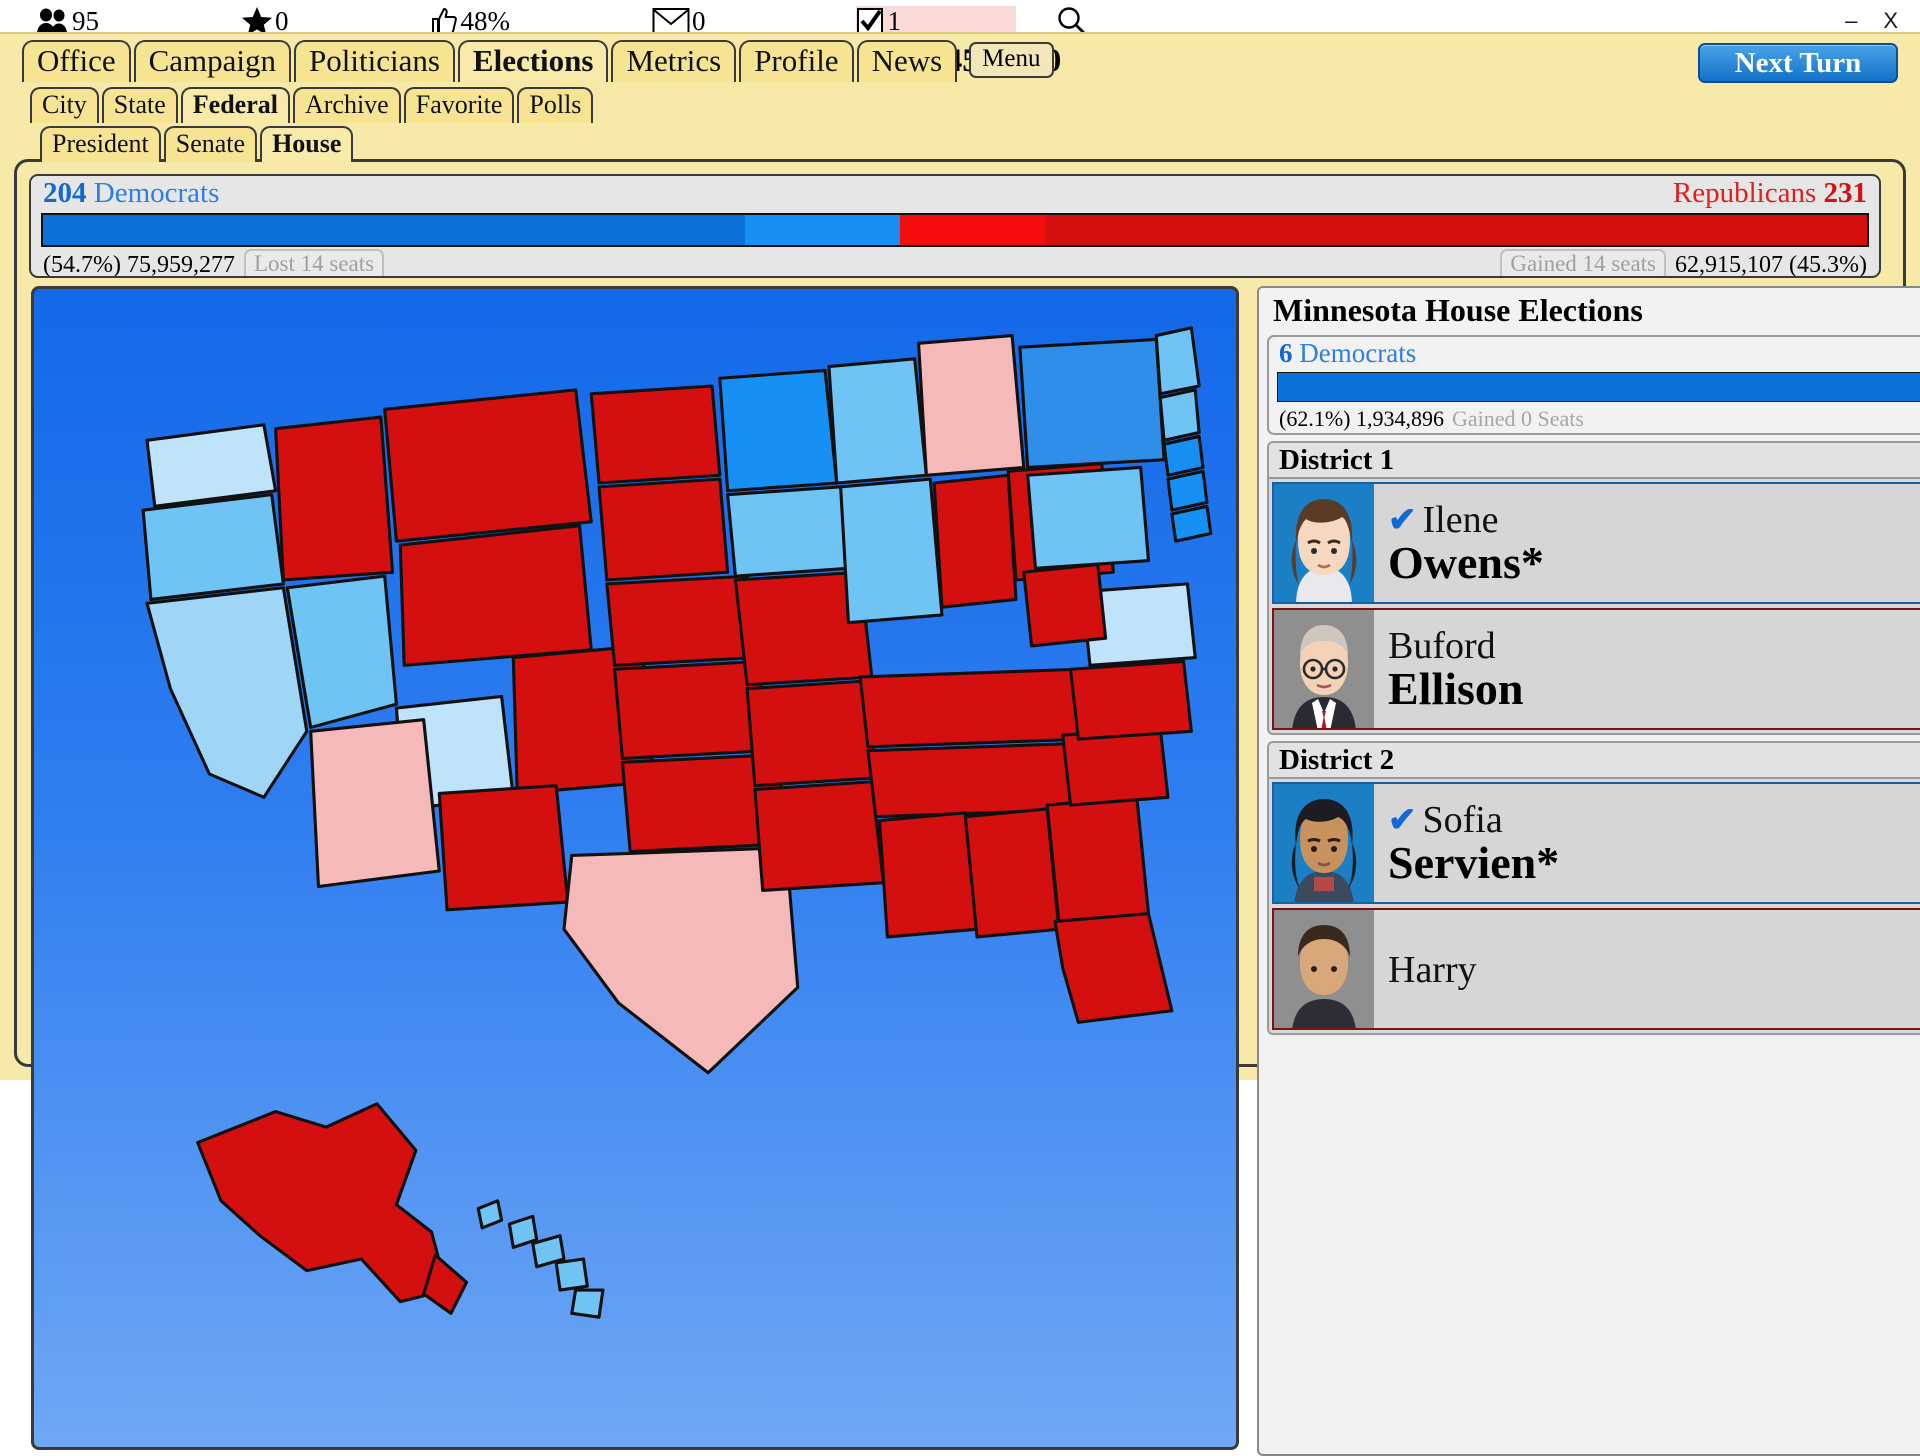 This screenshot has width=1920, height=1456. What do you see at coordinates (1466, 562) in the screenshot?
I see `candidate-last-name: Owens*` at bounding box center [1466, 562].